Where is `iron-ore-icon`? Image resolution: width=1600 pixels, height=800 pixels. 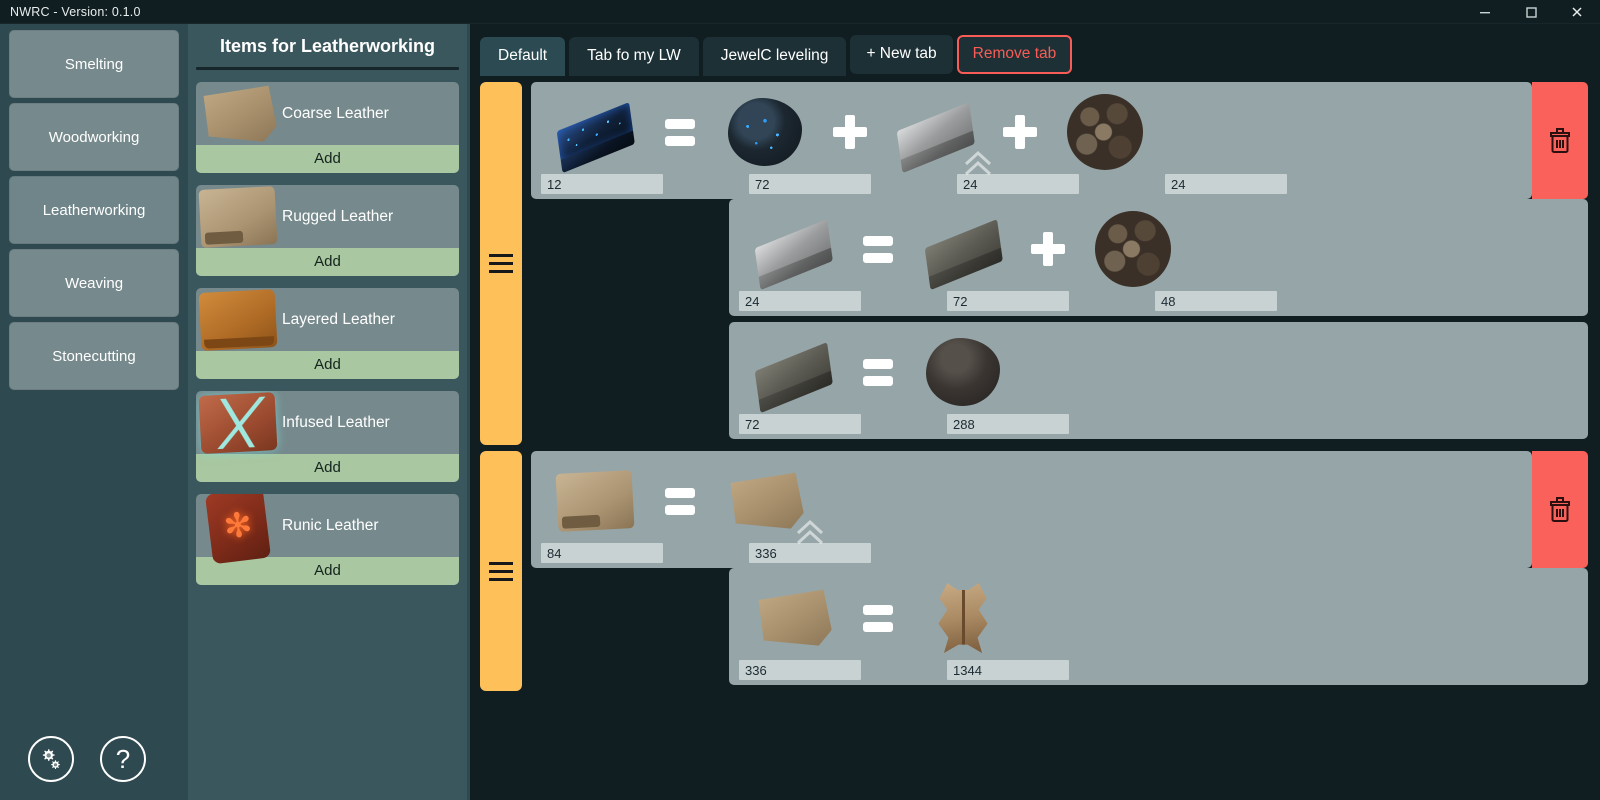 iron-ore-icon is located at coordinates (963, 372).